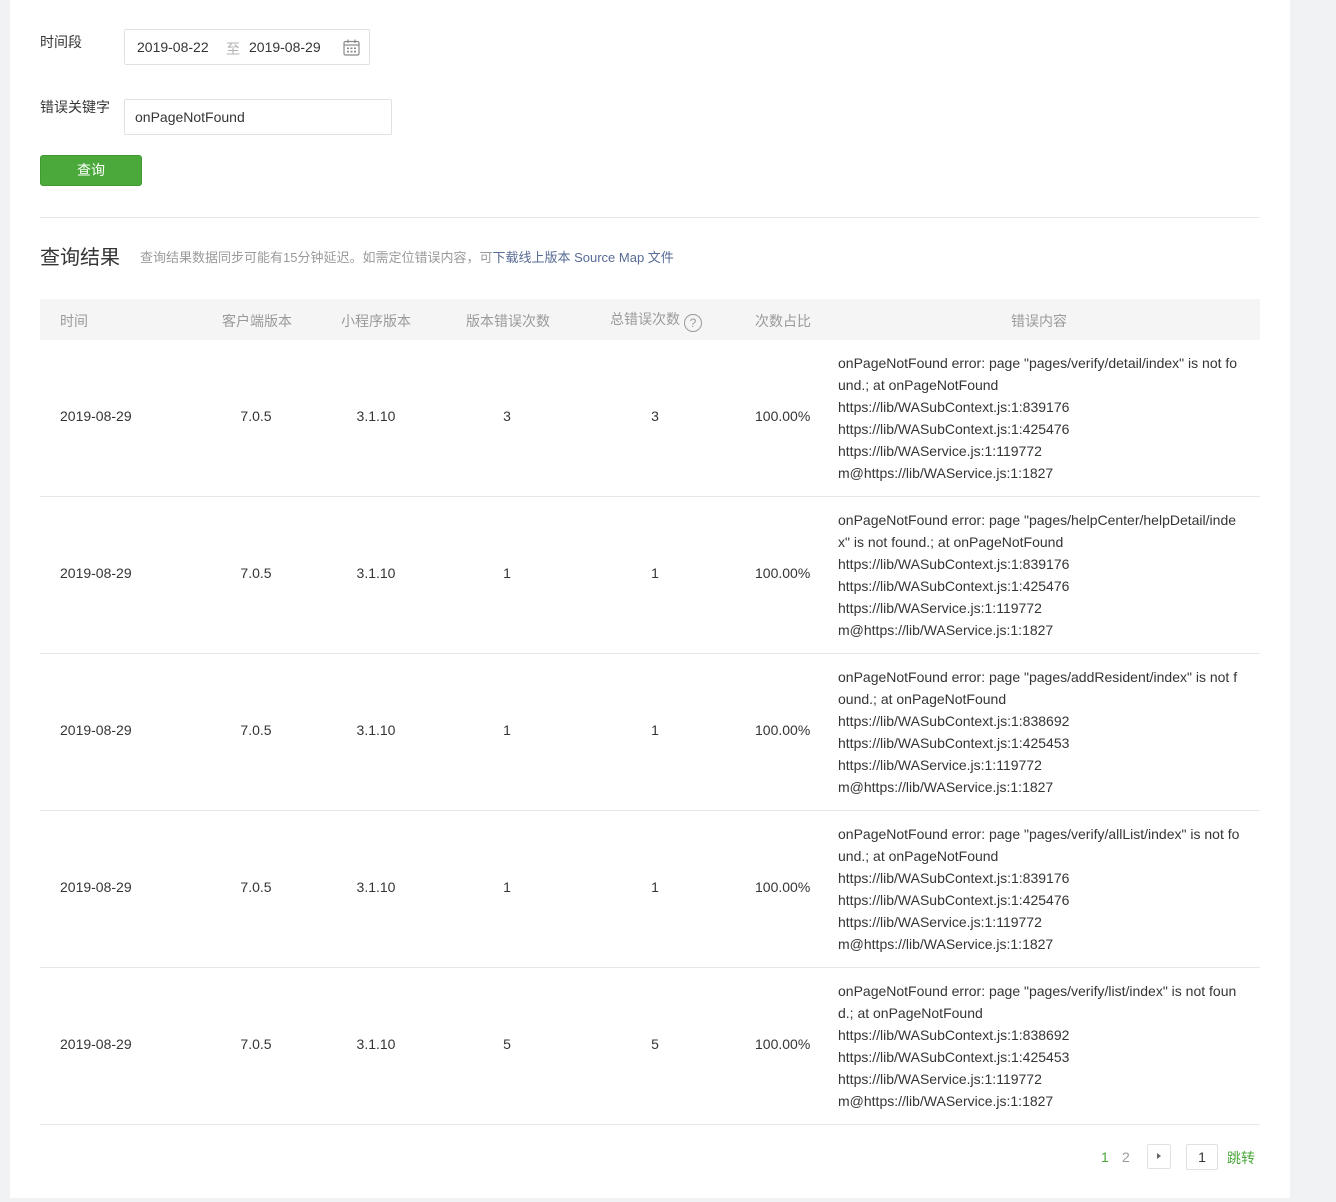  What do you see at coordinates (376, 321) in the screenshot?
I see `header-app-version: 小程序版本` at bounding box center [376, 321].